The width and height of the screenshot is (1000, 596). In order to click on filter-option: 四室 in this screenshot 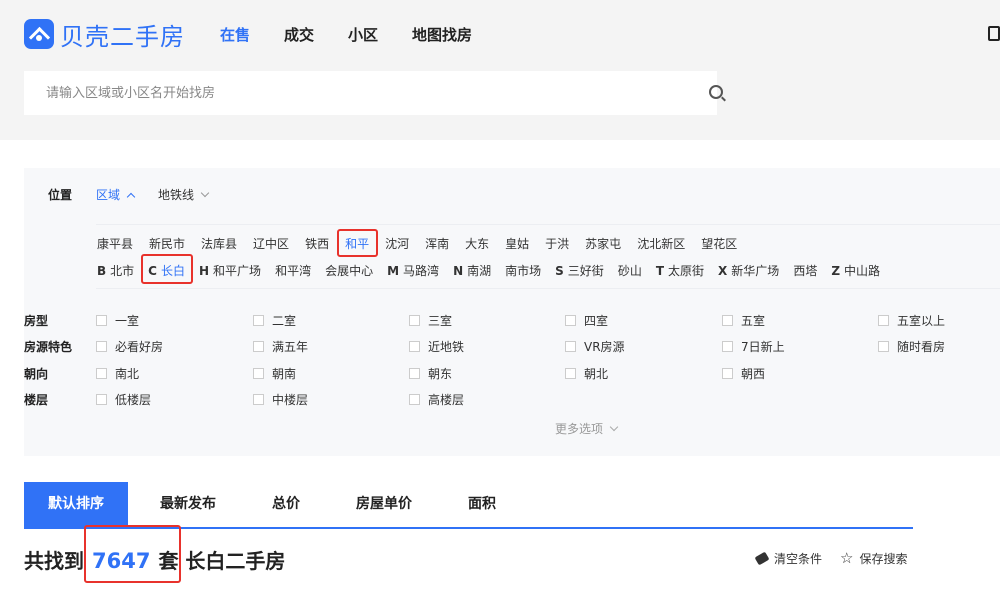, I will do `click(586, 320)`.